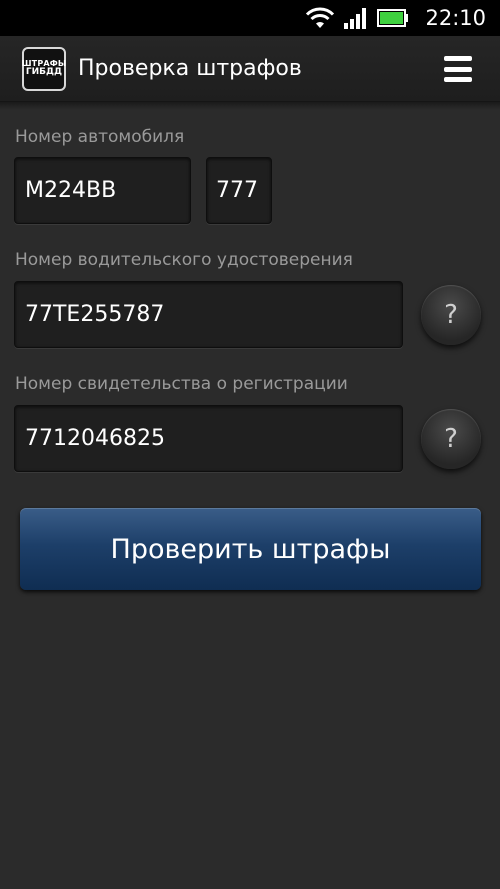 The width and height of the screenshot is (500, 889). I want to click on menu-bar-middle, so click(458, 69).